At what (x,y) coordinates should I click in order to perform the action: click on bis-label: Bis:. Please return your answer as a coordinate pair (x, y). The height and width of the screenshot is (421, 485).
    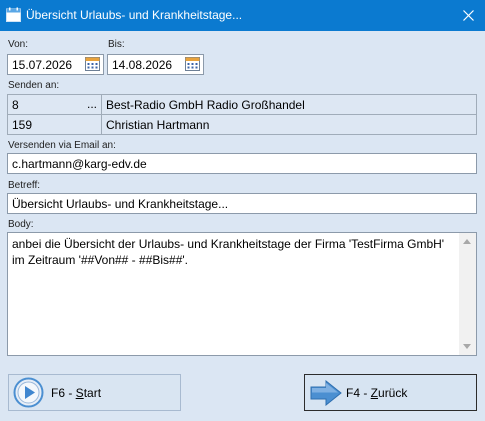
    Looking at the image, I should click on (116, 44).